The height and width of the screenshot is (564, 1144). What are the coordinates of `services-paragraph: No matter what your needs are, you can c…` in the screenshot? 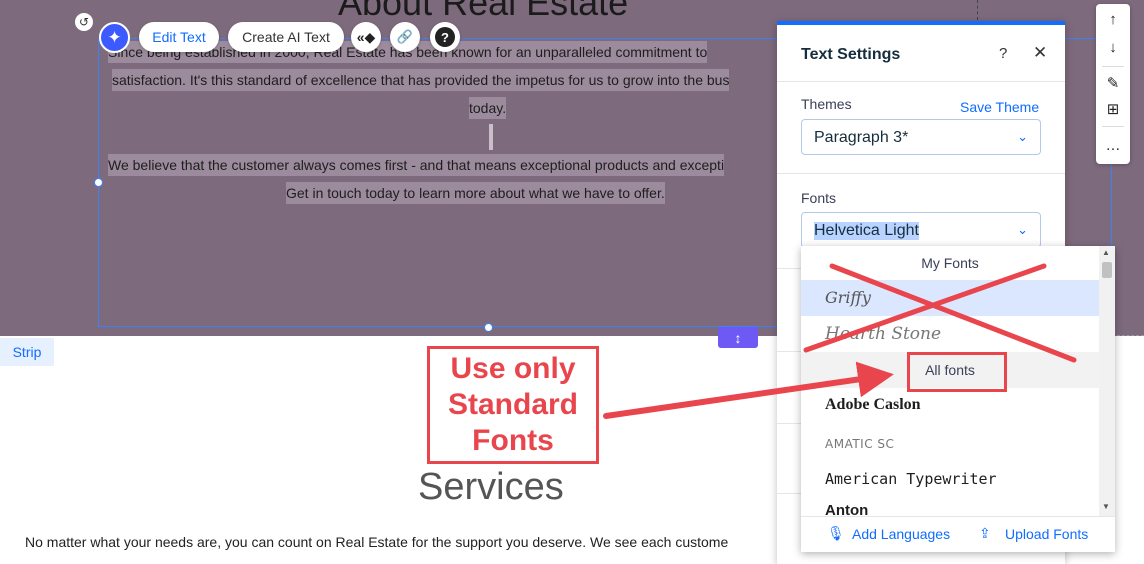 It's located at (376, 542).